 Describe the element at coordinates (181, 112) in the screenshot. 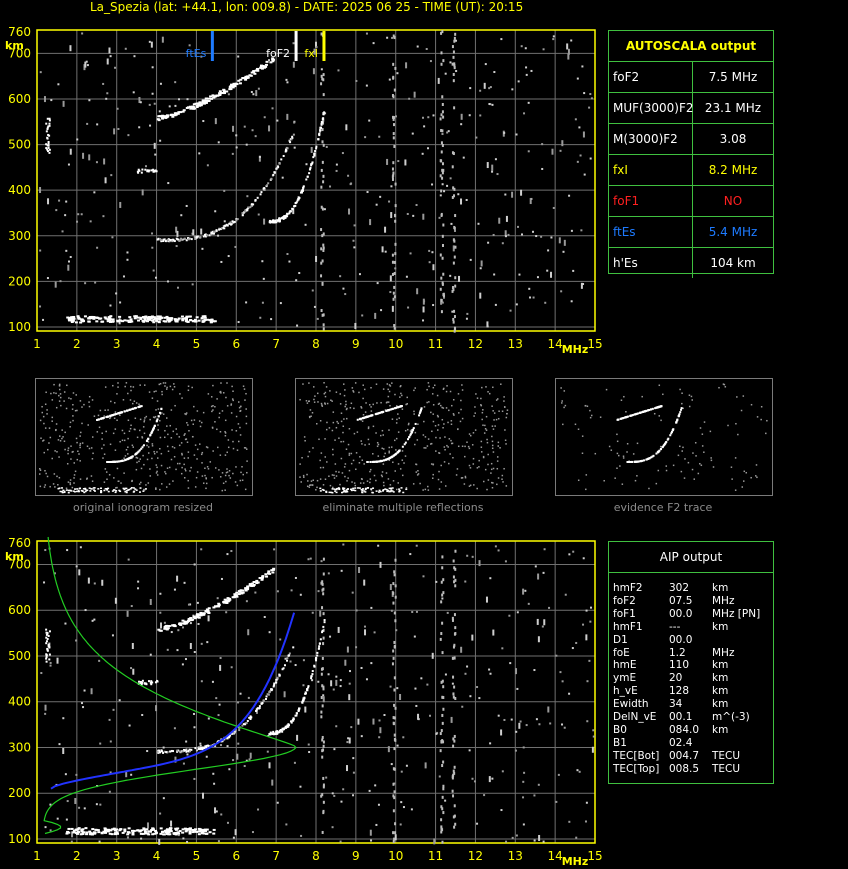

I see `f2-multiple-pixel` at that location.